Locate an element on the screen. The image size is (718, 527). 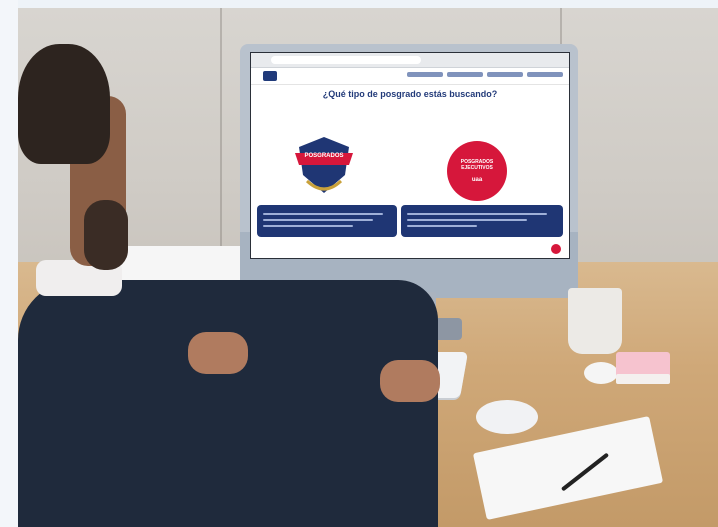
right-info-panel is located at coordinates (482, 221).